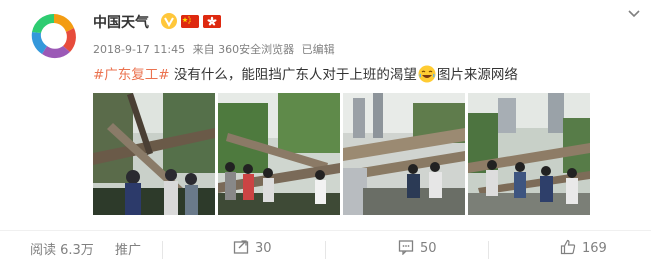  Describe the element at coordinates (241, 247) in the screenshot. I see `repost-icon` at that location.